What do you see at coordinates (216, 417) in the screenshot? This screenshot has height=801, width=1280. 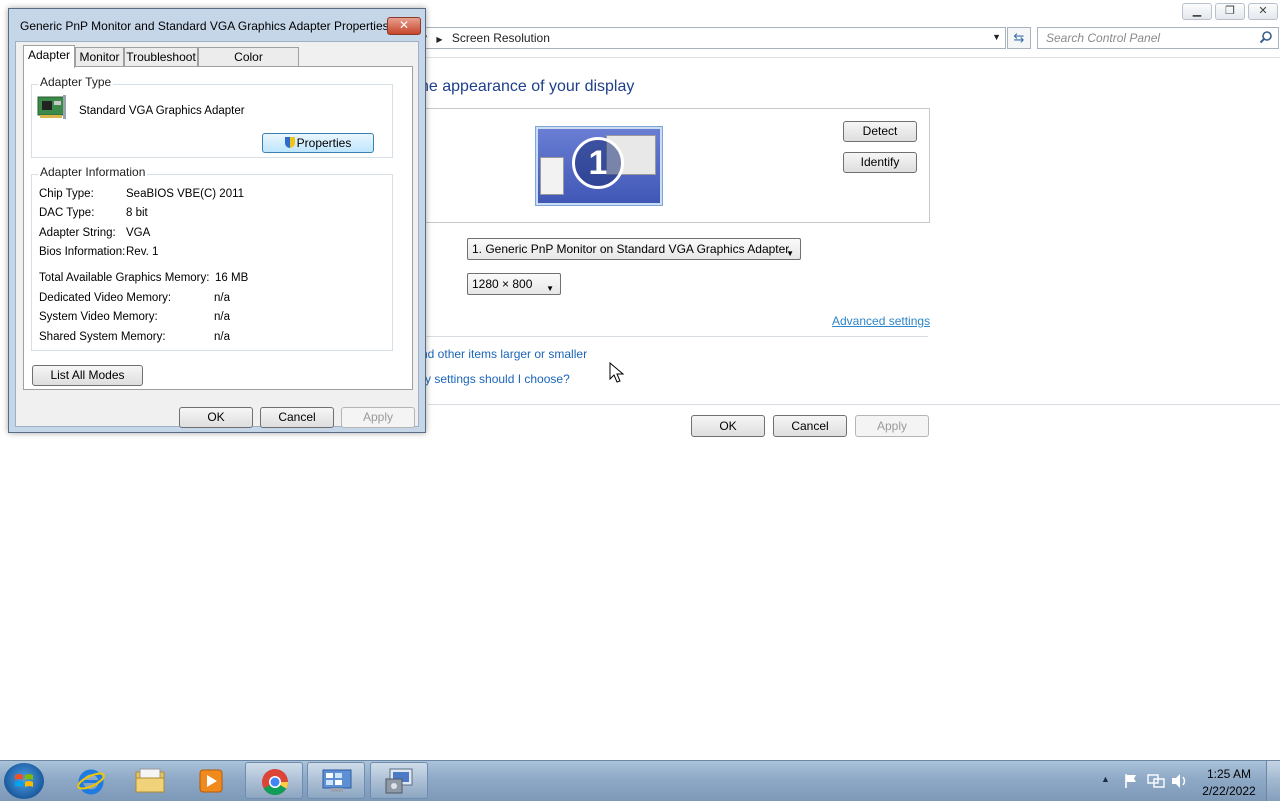 I see `dialog-ok-button: OK` at bounding box center [216, 417].